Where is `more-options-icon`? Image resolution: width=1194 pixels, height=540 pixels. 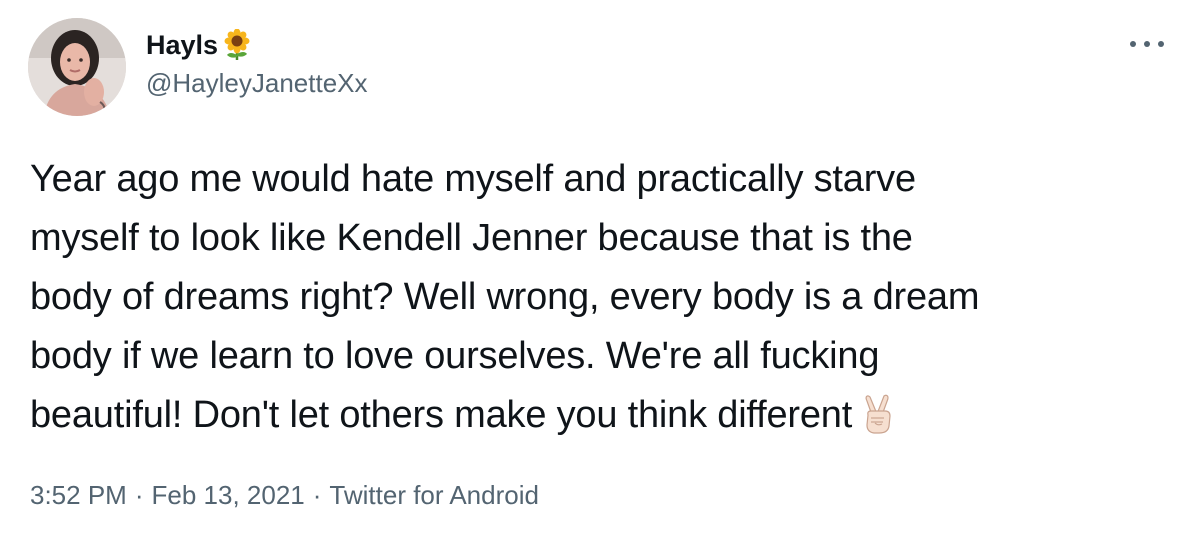 more-options-icon is located at coordinates (1147, 44).